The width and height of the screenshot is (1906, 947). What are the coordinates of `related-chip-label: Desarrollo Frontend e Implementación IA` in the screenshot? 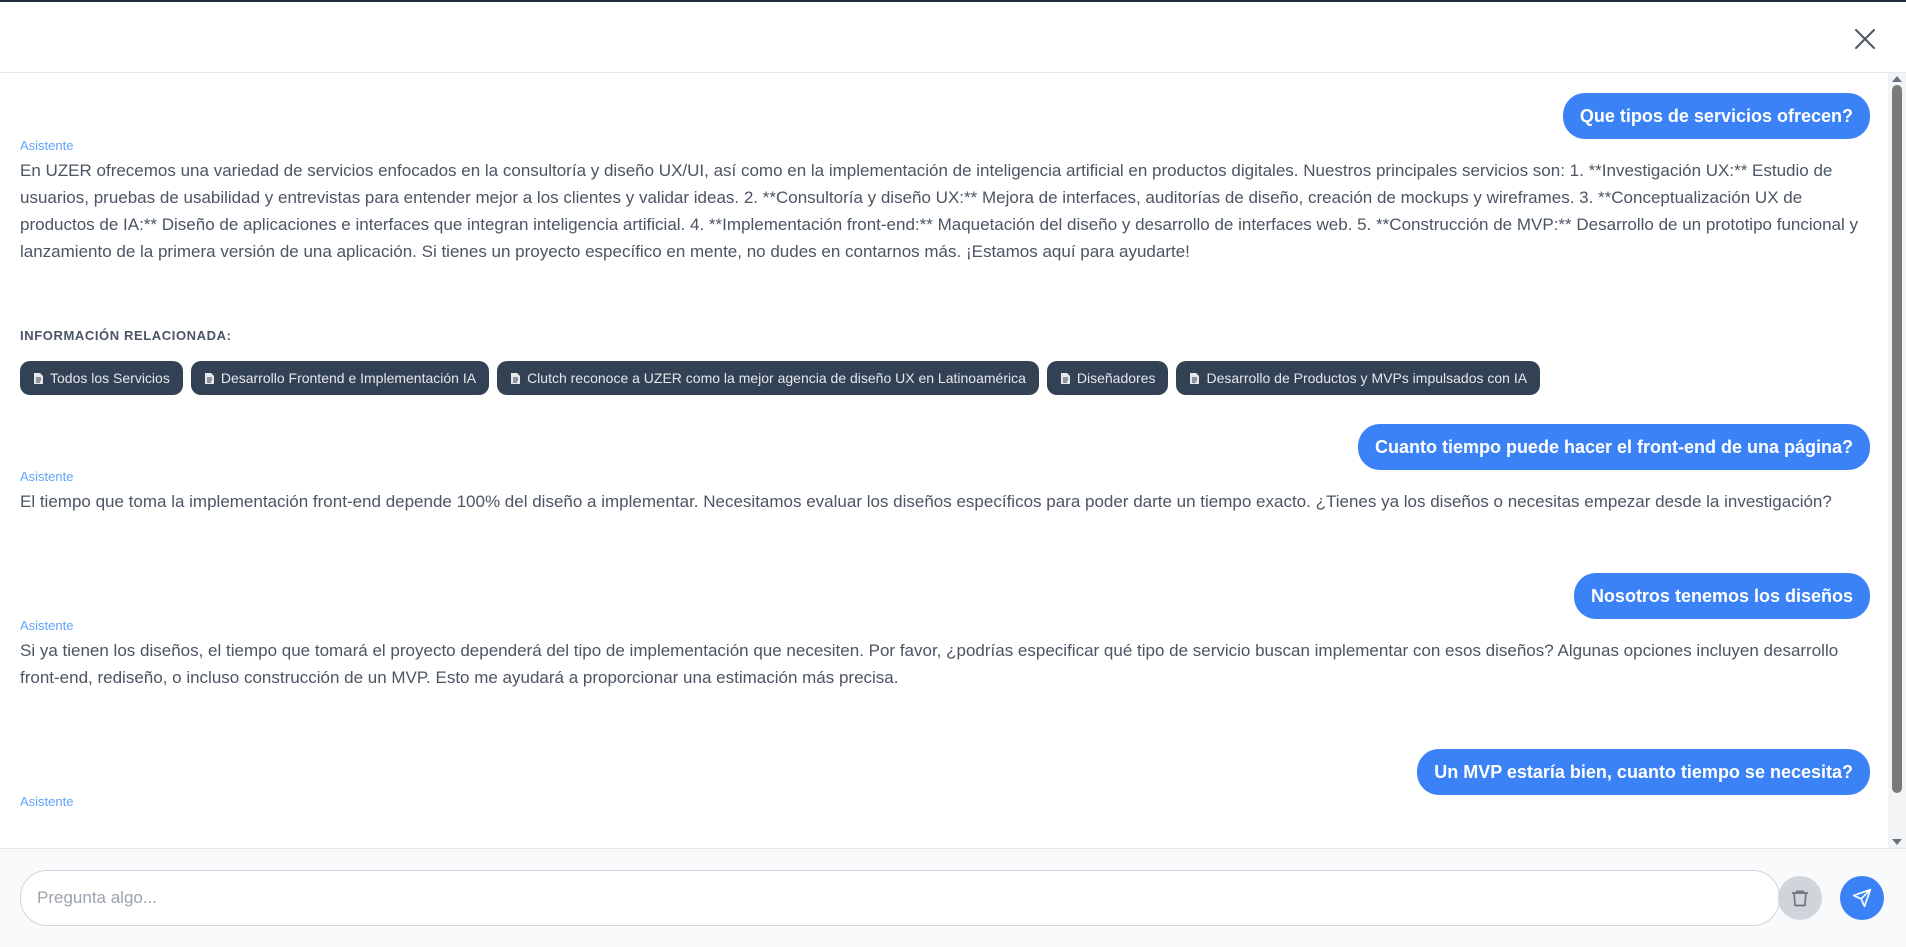 It's located at (348, 378).